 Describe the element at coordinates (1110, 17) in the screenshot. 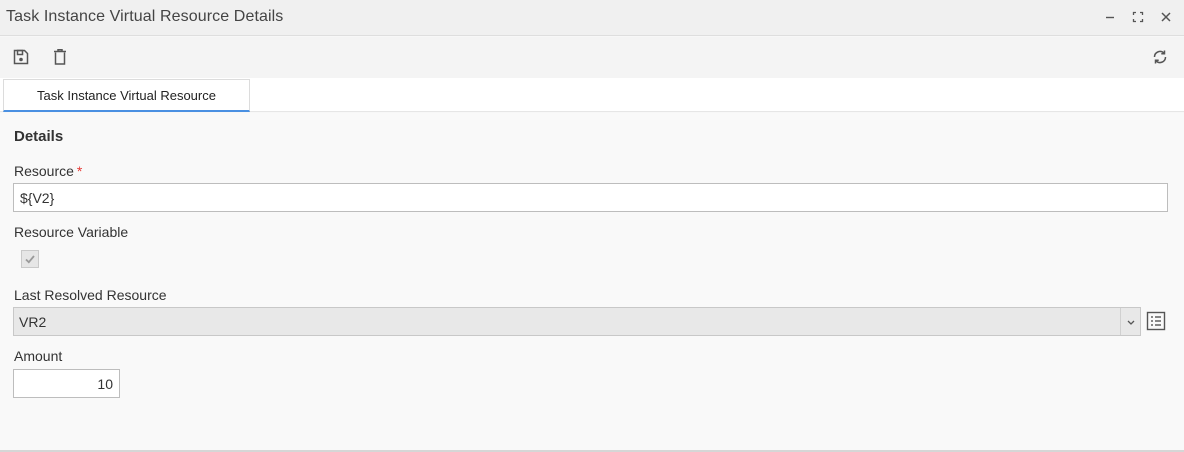

I see `minimize-icon` at that location.